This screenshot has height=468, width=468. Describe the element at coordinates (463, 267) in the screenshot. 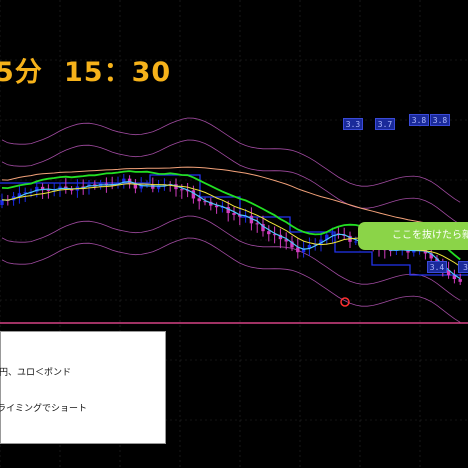

I see `level-badge: 3.` at that location.